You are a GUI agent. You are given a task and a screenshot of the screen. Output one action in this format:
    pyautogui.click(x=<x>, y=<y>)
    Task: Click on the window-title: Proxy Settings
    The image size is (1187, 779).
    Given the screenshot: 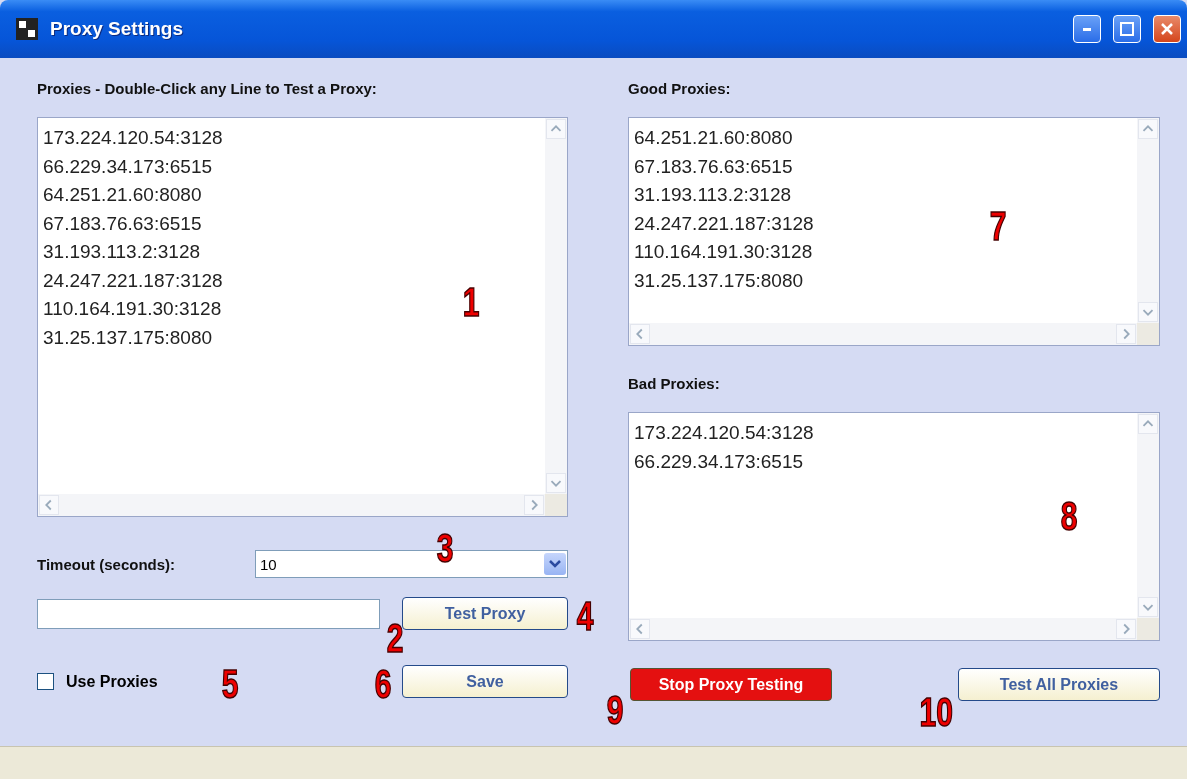 What is the action you would take?
    pyautogui.click(x=117, y=29)
    